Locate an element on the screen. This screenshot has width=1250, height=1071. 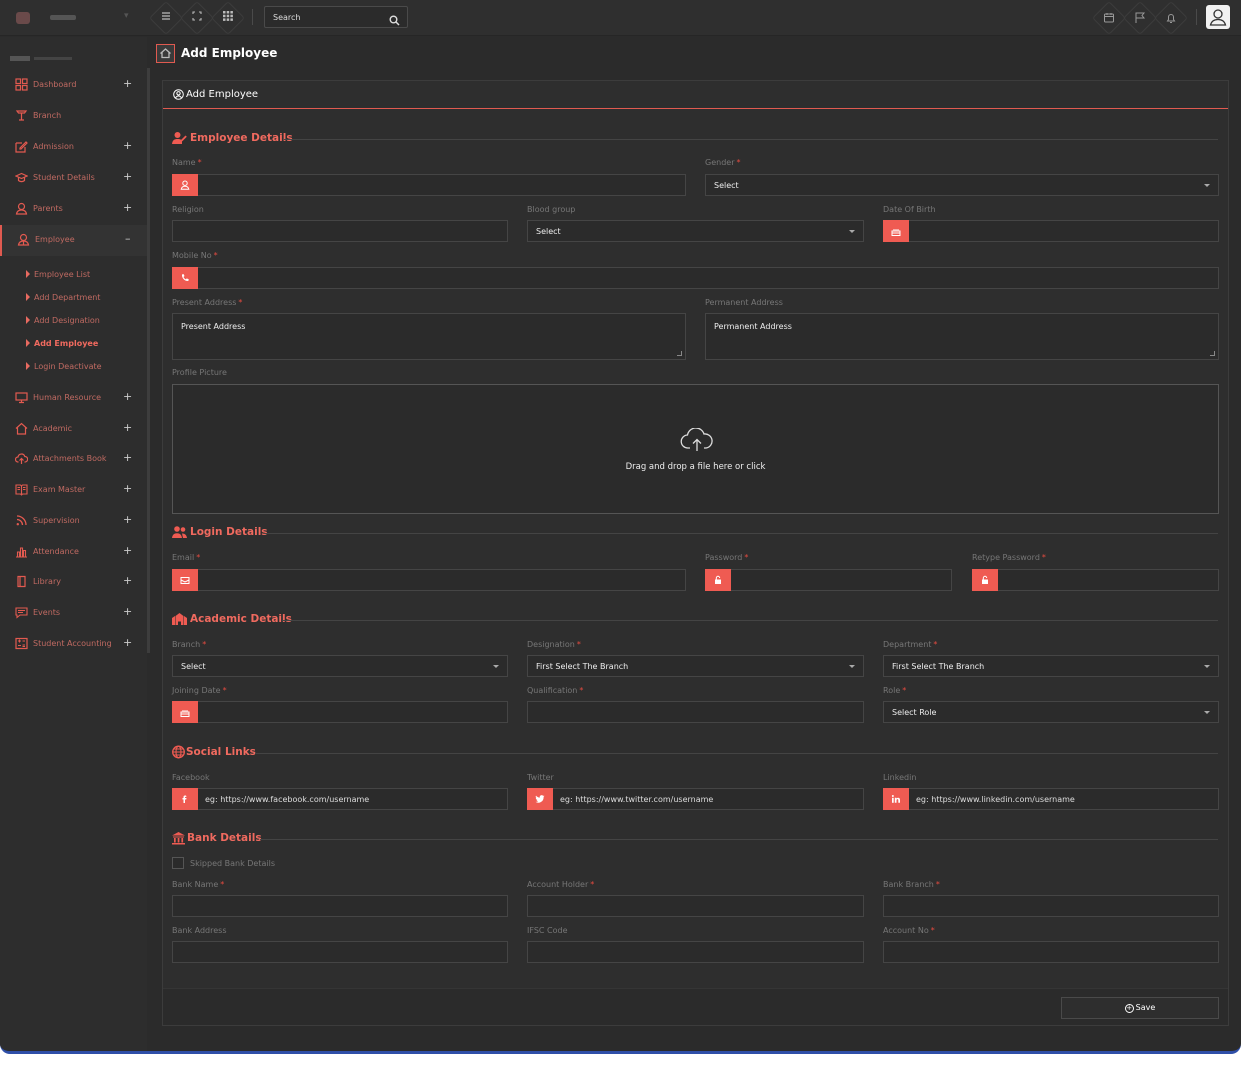
sidebar-item-admission: Admission + is located at coordinates (73, 147).